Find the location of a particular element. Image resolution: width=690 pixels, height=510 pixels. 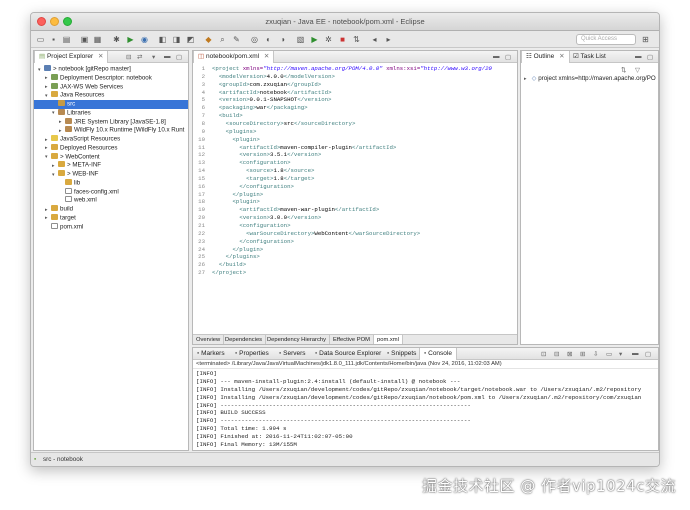

open-perspective-icon: ⊞ is located at coordinates (645, 39).